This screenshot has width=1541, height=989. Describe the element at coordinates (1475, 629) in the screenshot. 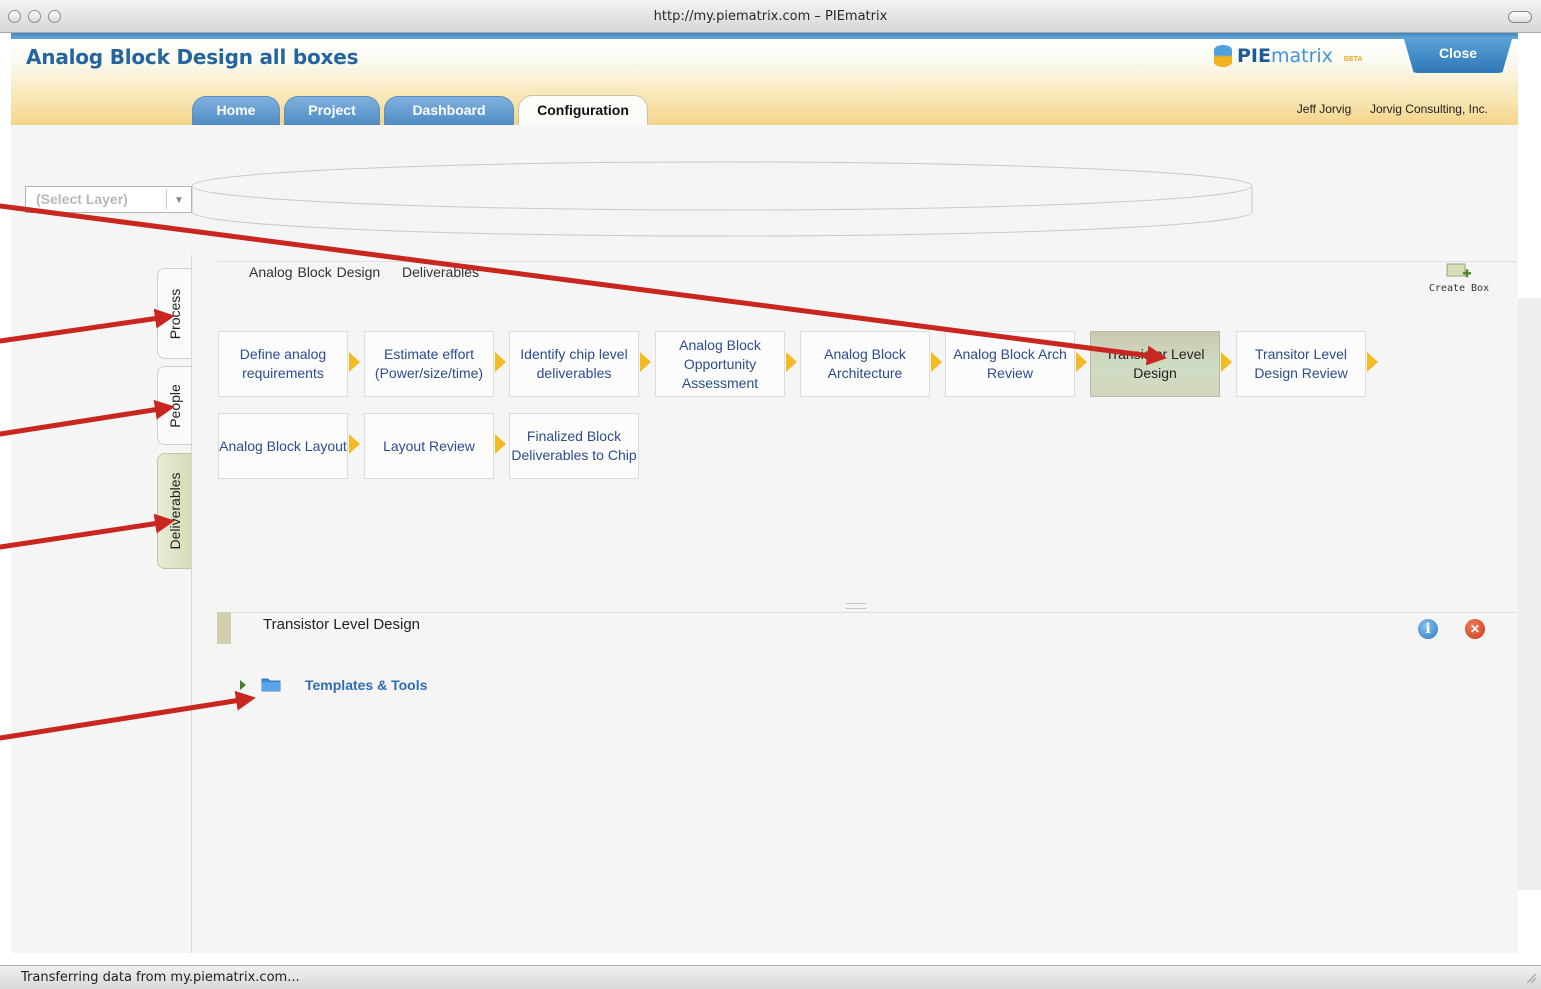

I see `delete-icon: ✕` at that location.